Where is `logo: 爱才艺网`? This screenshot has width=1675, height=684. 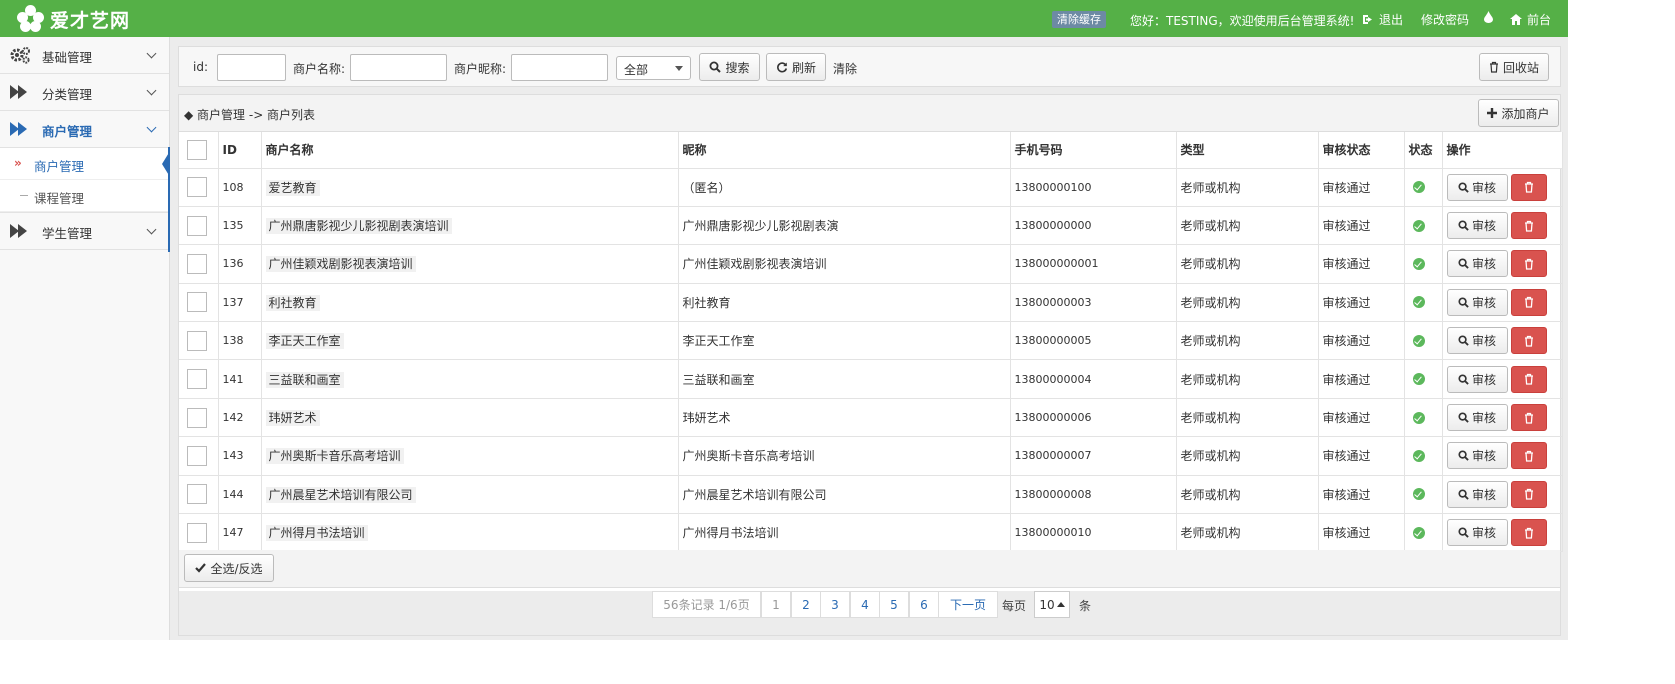 logo: 爱才艺网 is located at coordinates (73, 19).